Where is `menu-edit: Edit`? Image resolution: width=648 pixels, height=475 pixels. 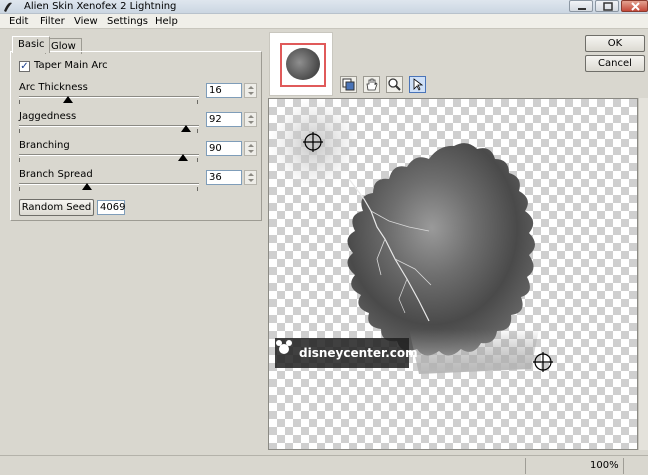 menu-edit: Edit is located at coordinates (18, 21).